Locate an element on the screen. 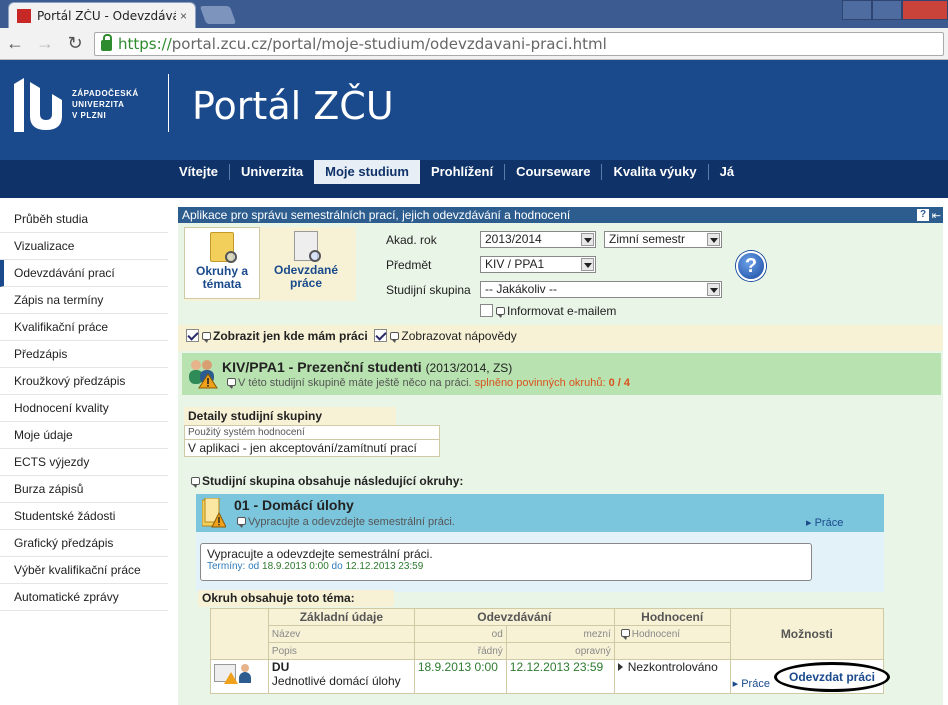 The height and width of the screenshot is (705, 948). header-mezni: mezní is located at coordinates (560, 634).